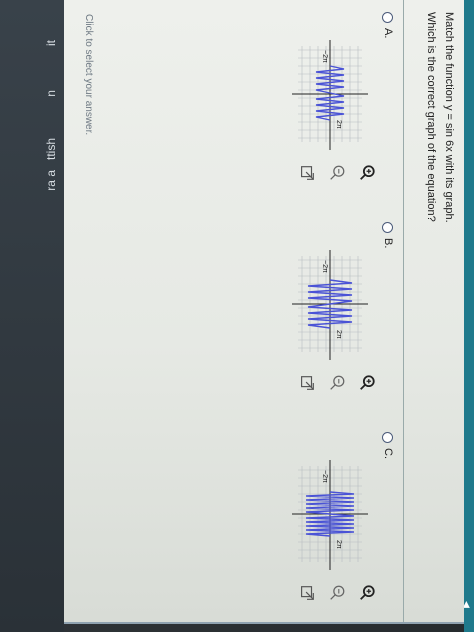  Describe the element at coordinates (388, 33) in the screenshot. I see `option-a-text: A.` at that location.